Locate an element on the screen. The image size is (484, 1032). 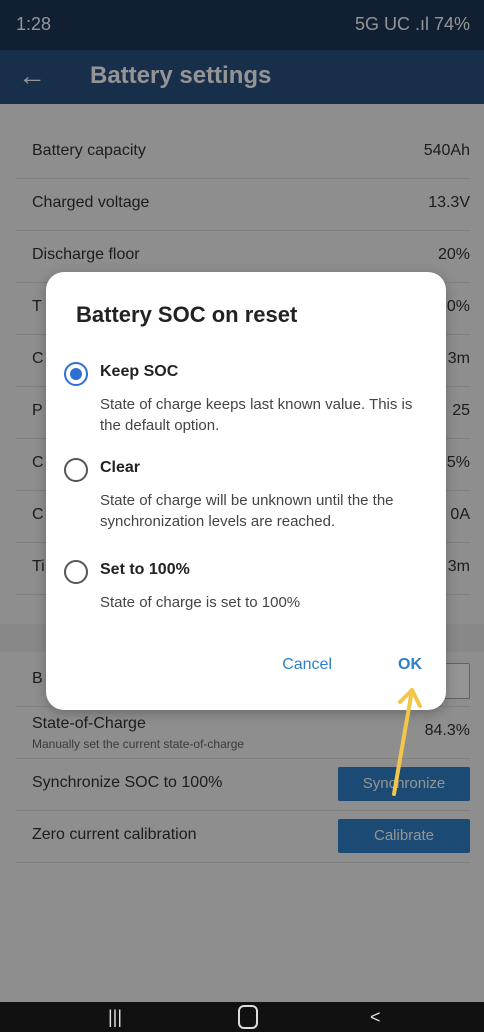
recent-apps-icon: ||| is located at coordinates (115, 1017).